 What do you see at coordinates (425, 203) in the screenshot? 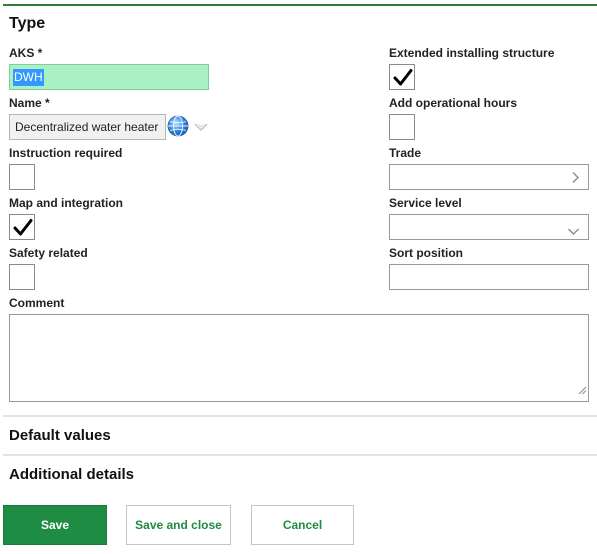
I see `service-level-label: Service level` at bounding box center [425, 203].